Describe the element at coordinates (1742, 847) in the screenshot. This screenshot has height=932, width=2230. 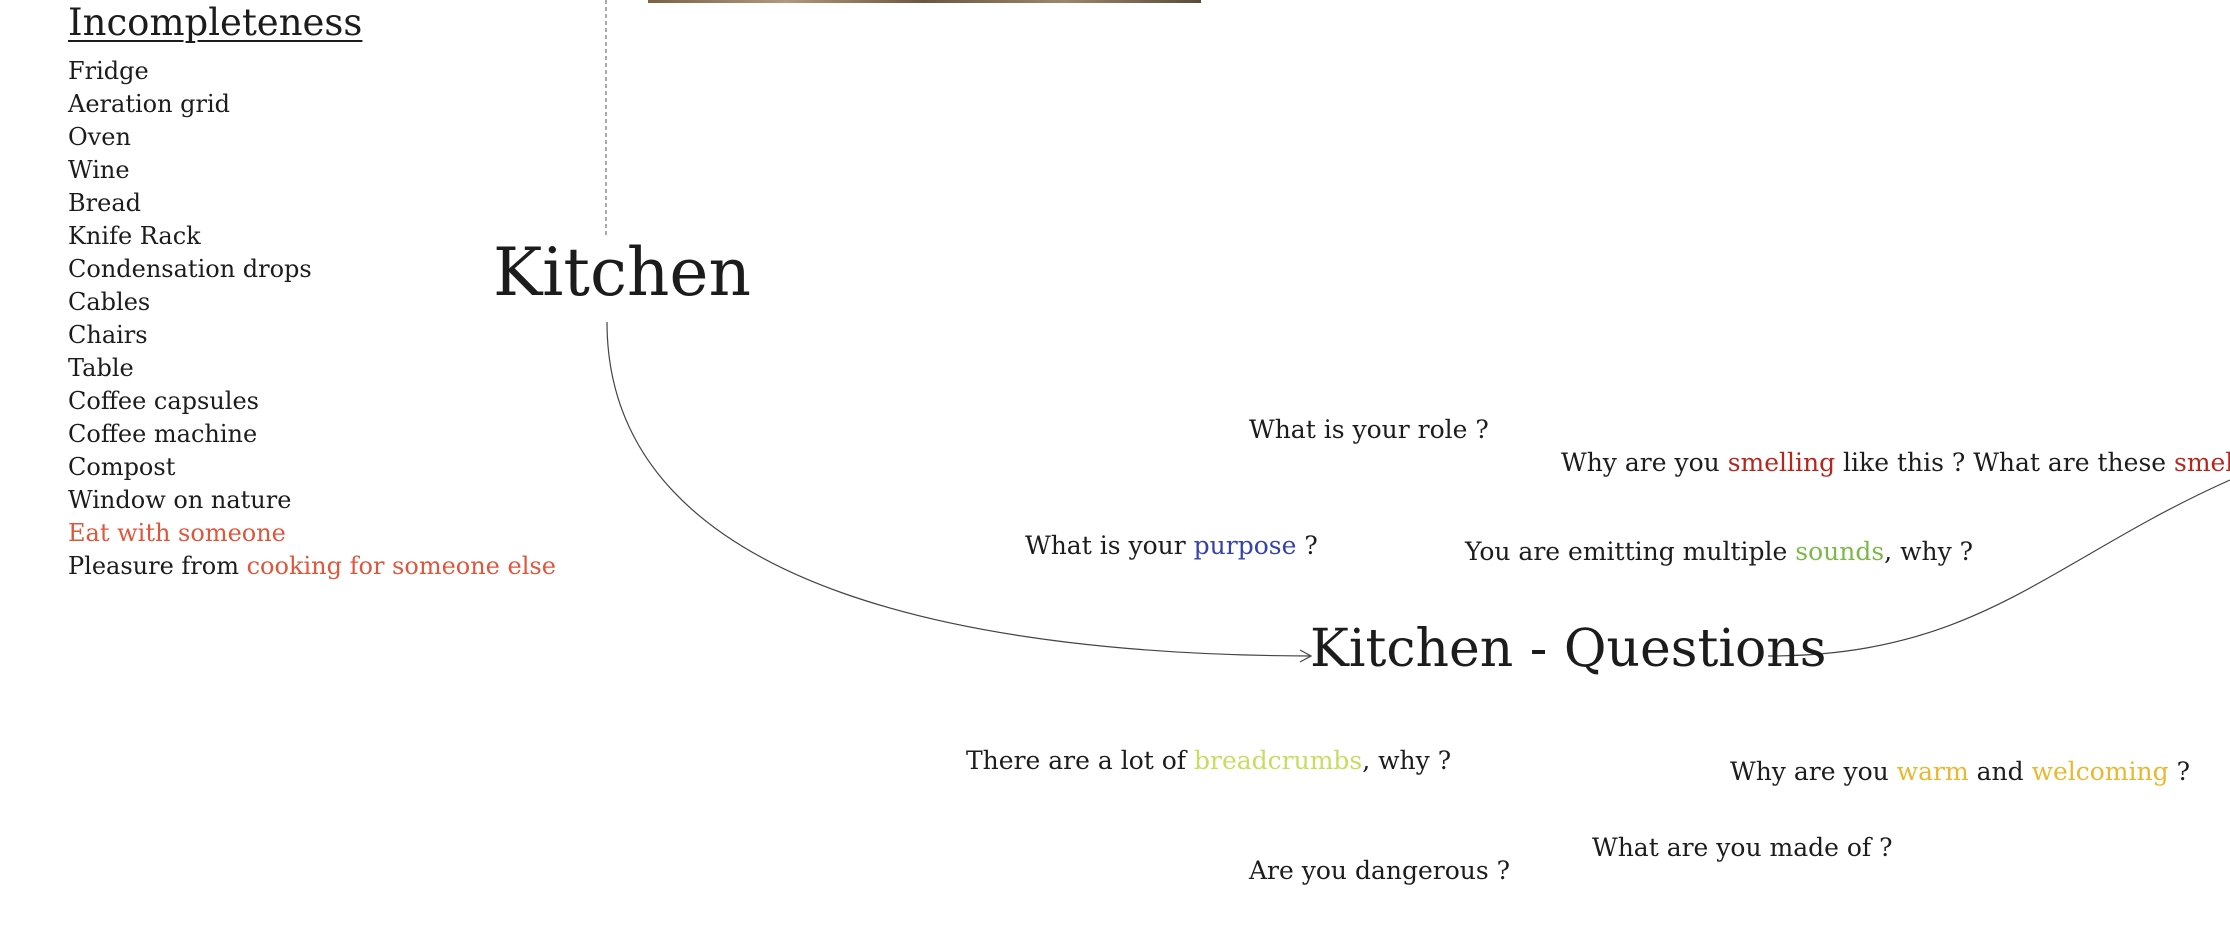
I see `question-made-of: What are you made of ?` at that location.